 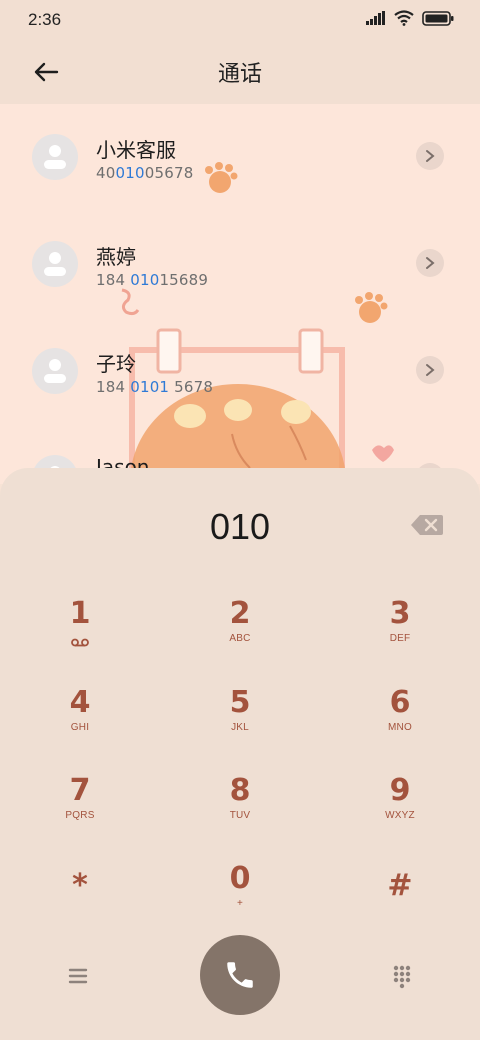 I want to click on key-digit: 4, so click(x=80, y=702).